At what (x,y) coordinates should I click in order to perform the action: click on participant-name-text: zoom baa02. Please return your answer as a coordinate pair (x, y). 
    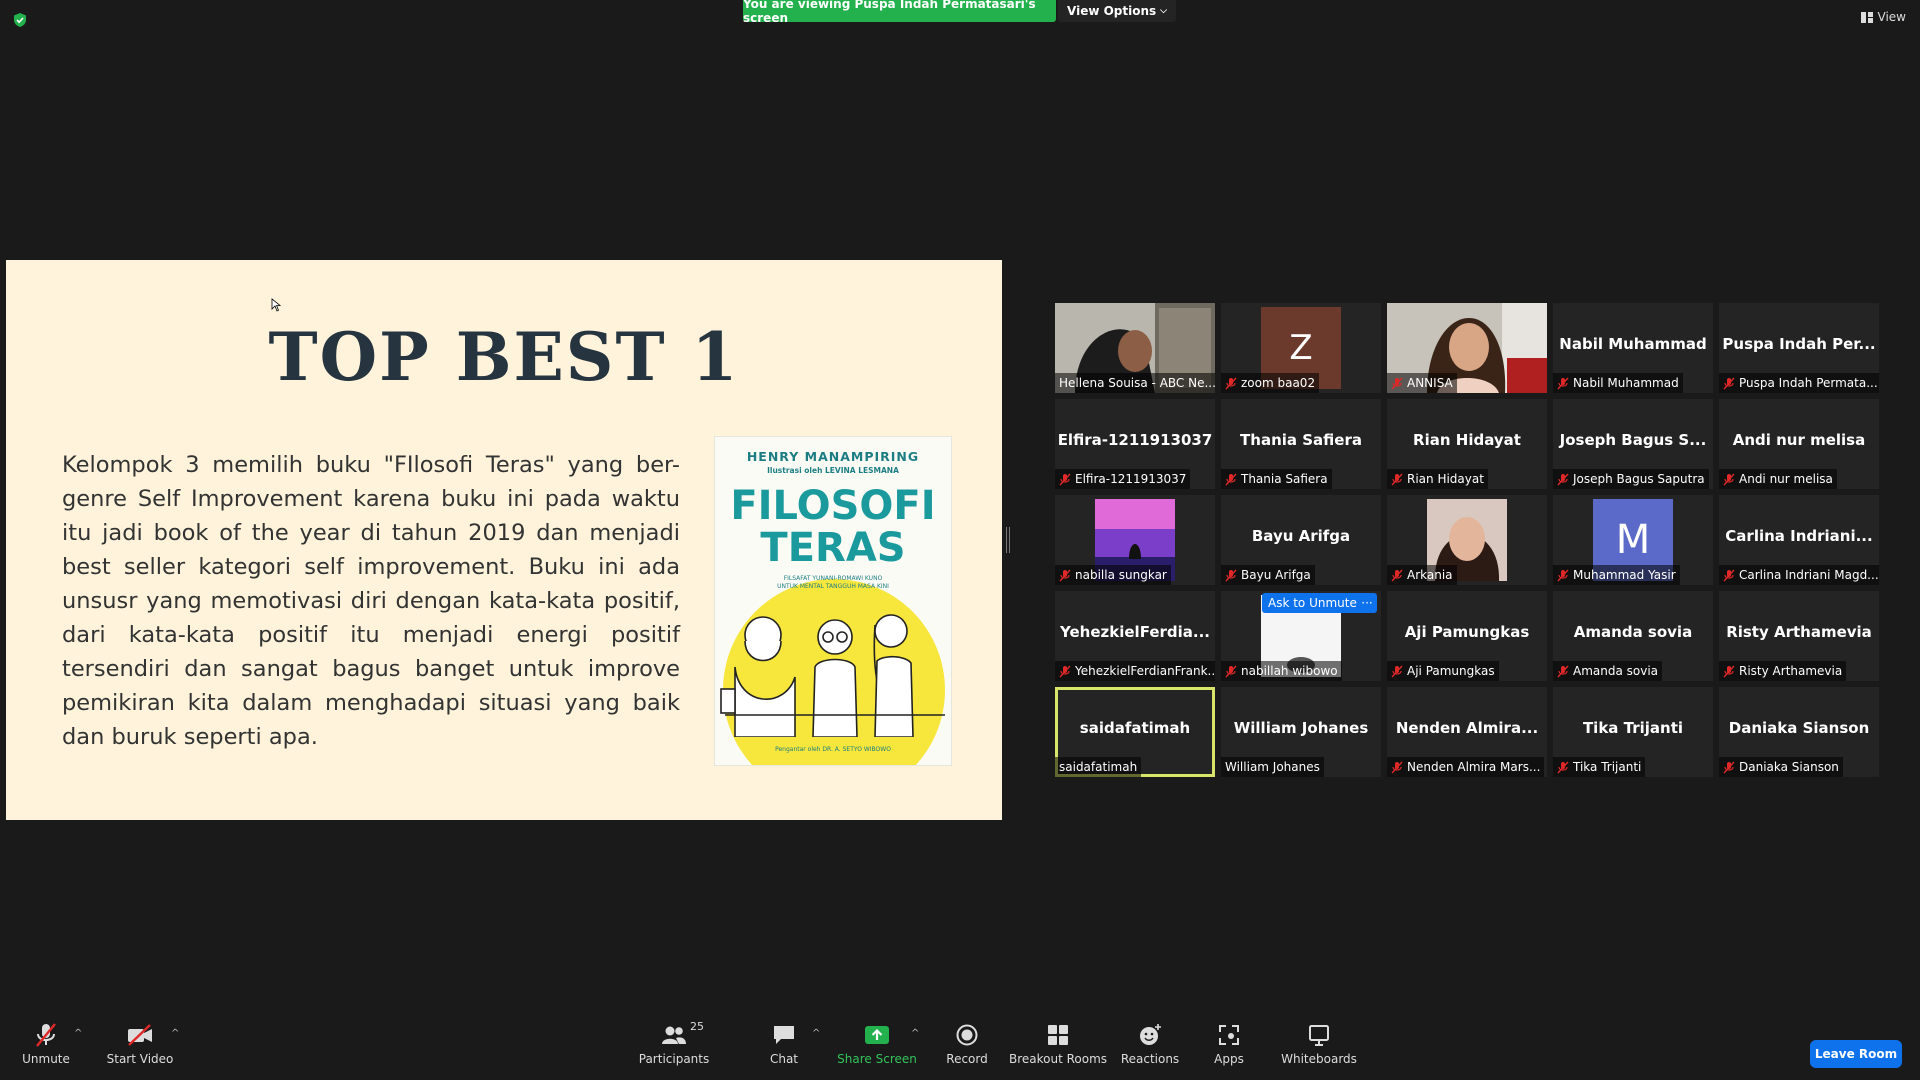
    Looking at the image, I should click on (1278, 383).